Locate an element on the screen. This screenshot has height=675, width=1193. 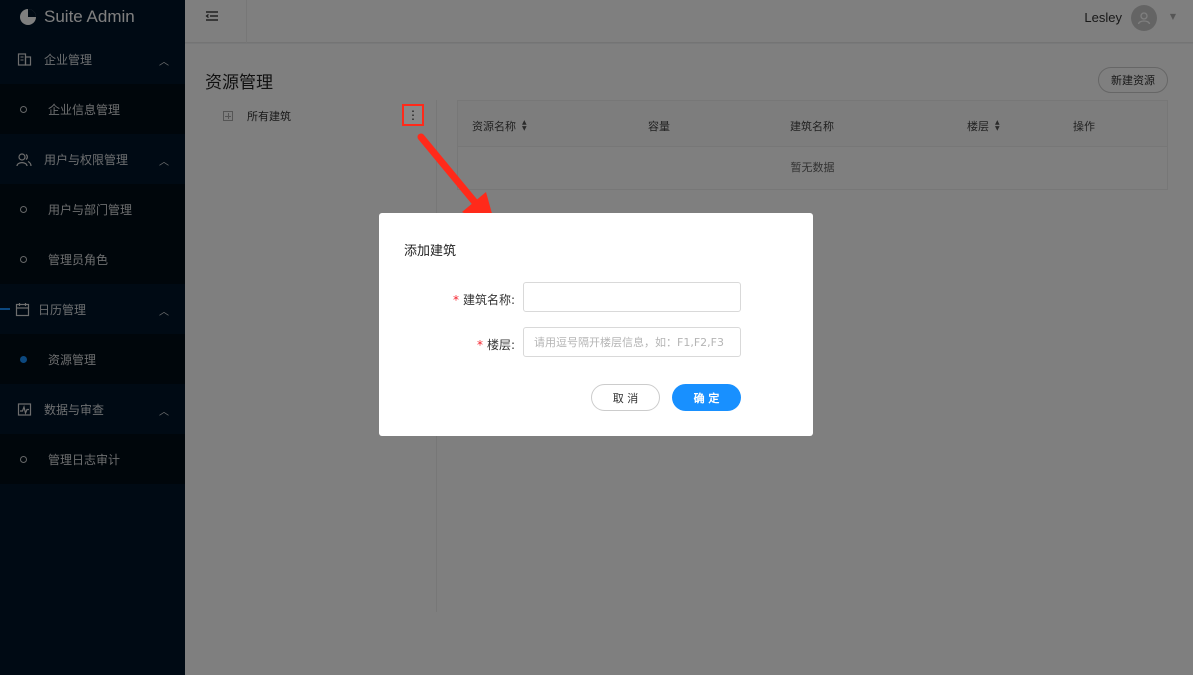
building-name-input is located at coordinates (632, 297).